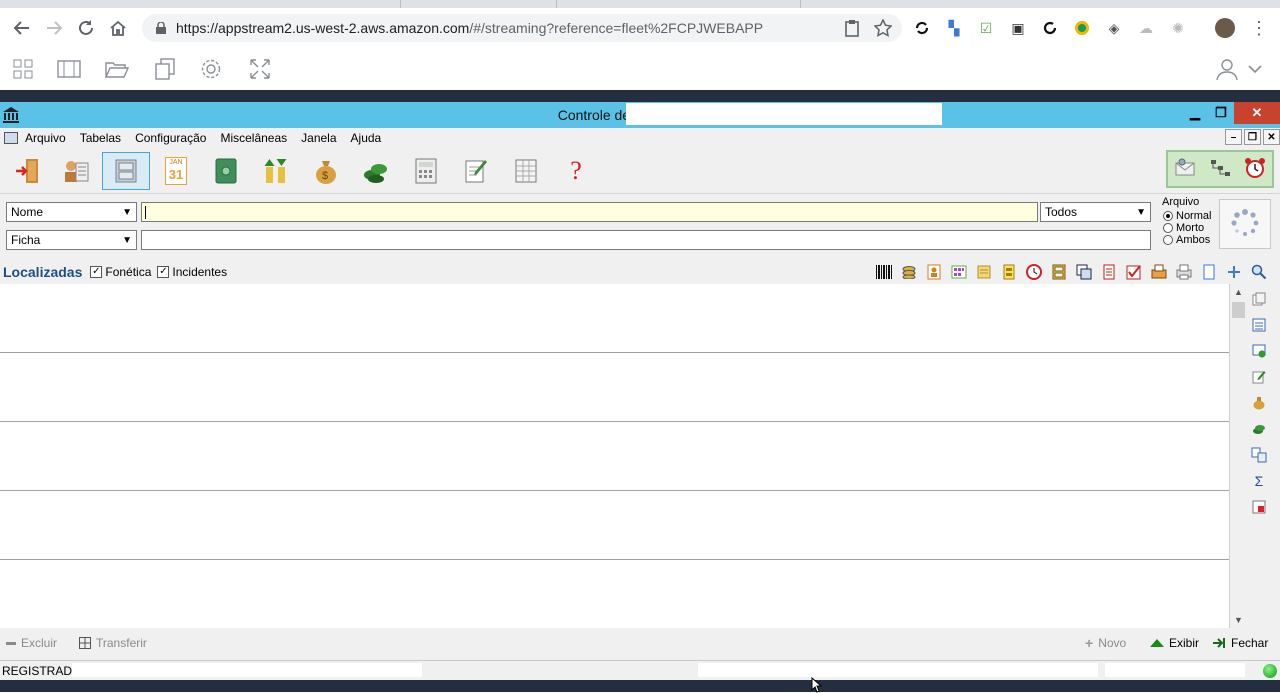 This screenshot has height=693, width=1280. Describe the element at coordinates (576, 171) in the screenshot. I see `help-button: ?` at that location.